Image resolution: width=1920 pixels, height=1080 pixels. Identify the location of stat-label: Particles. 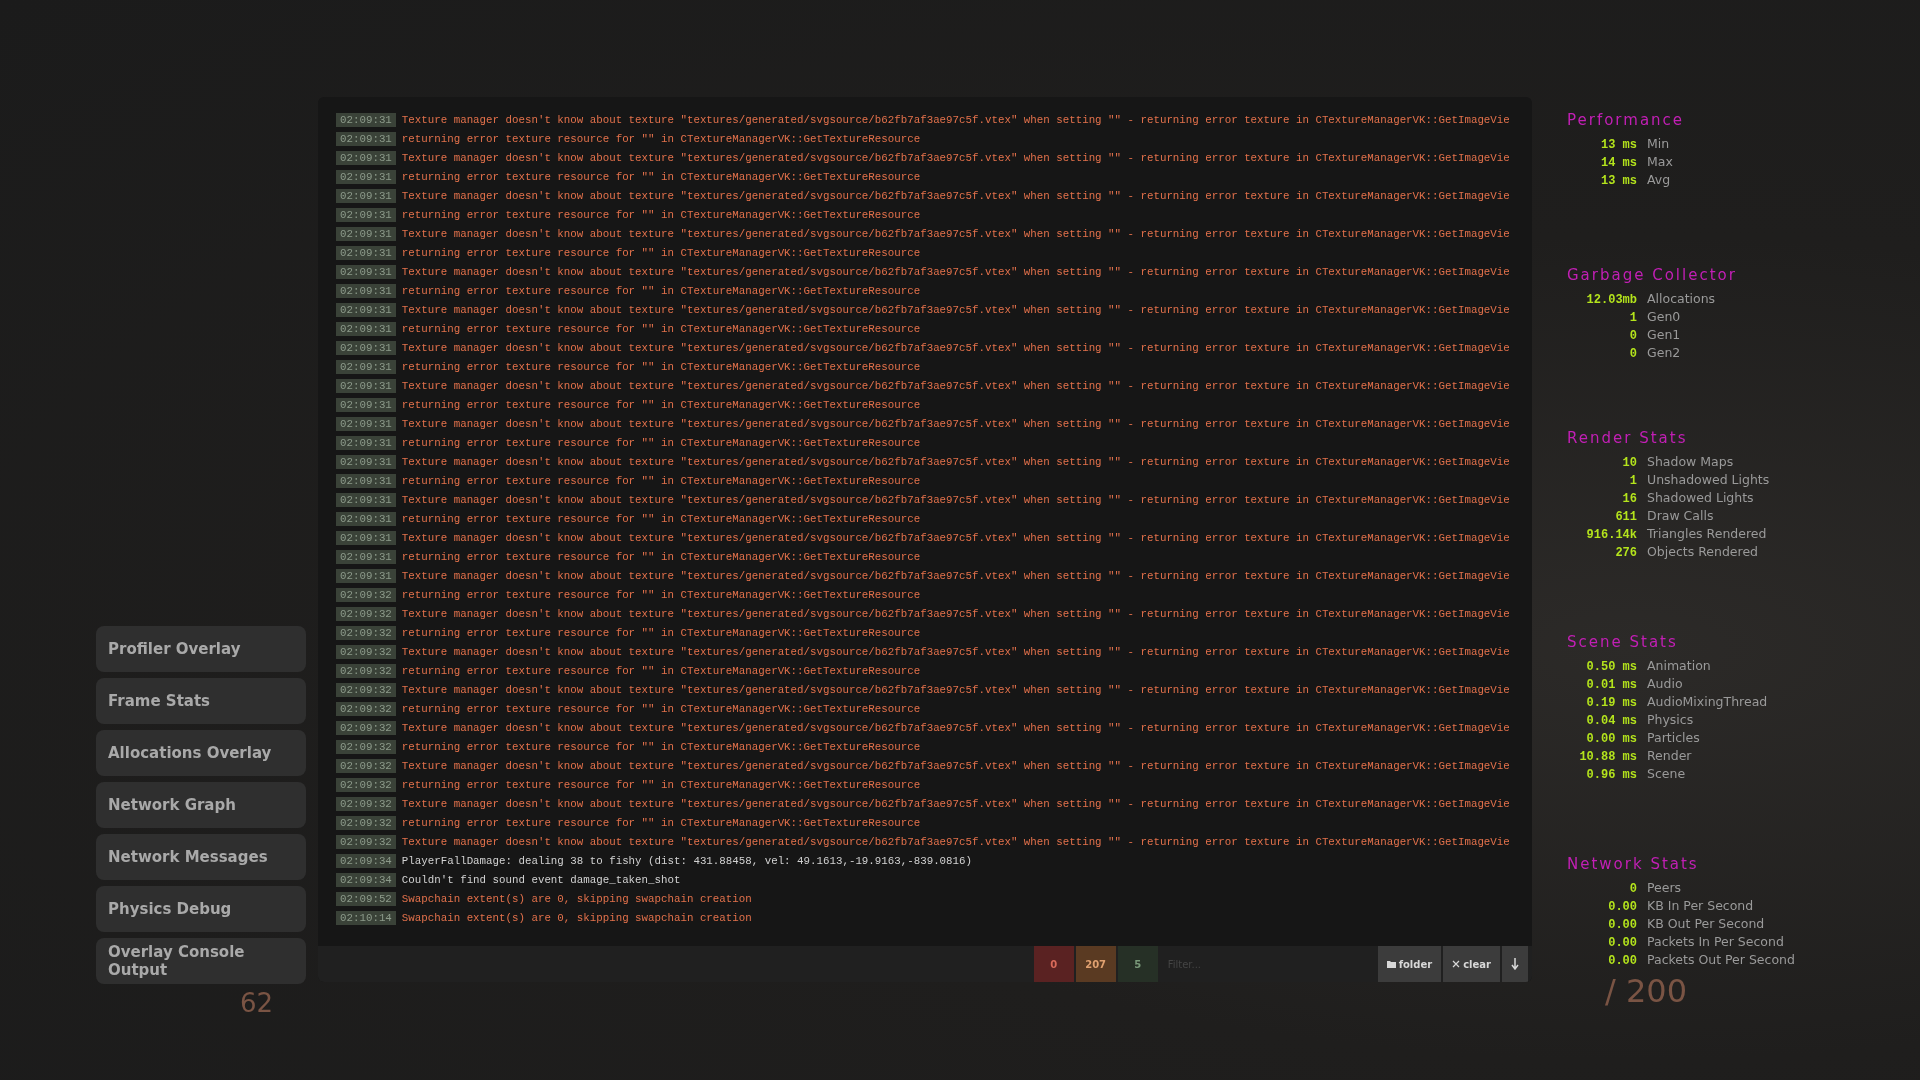
(1673, 738).